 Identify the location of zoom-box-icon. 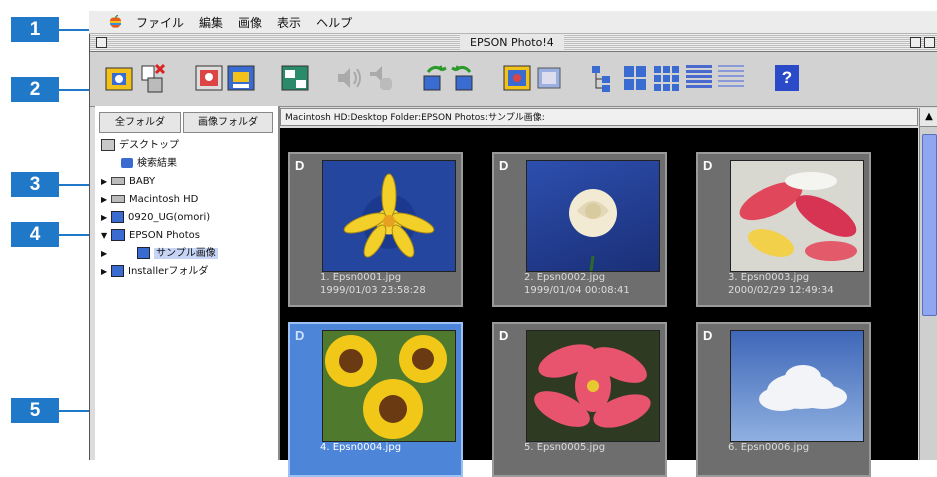
(915, 42).